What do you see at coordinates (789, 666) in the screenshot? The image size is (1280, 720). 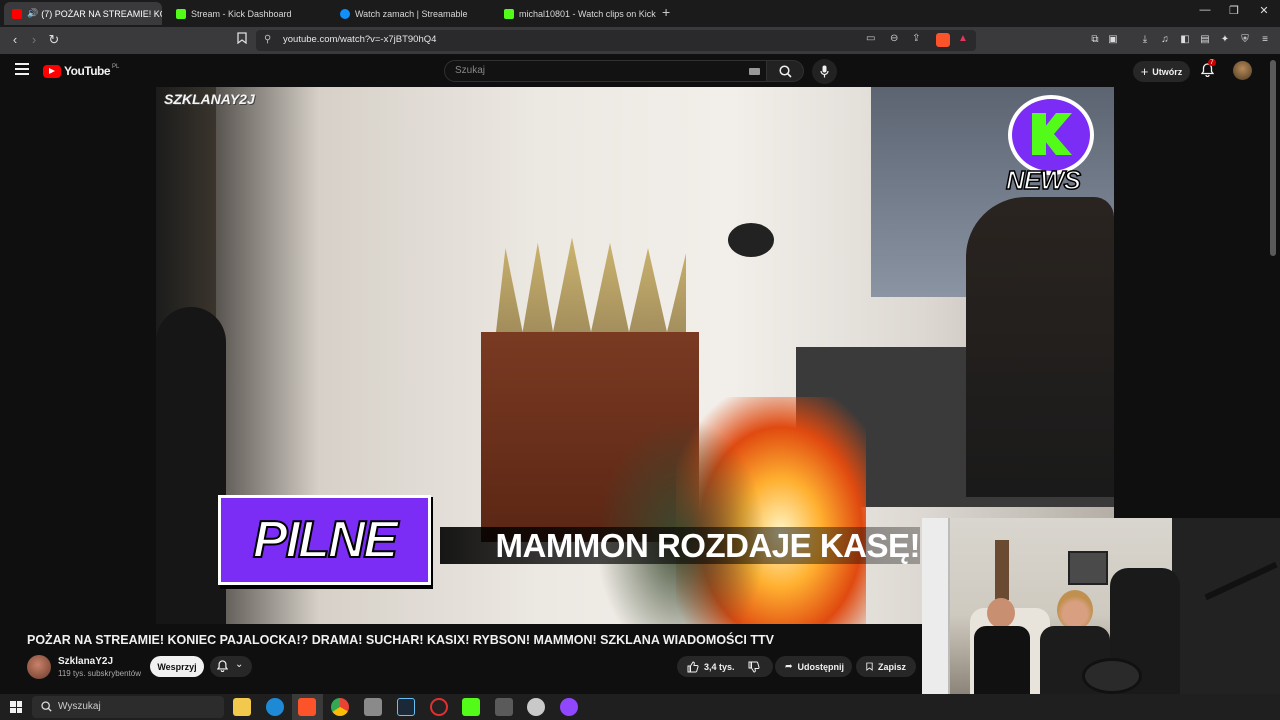 I see `share-arrow-icon: ➦` at bounding box center [789, 666].